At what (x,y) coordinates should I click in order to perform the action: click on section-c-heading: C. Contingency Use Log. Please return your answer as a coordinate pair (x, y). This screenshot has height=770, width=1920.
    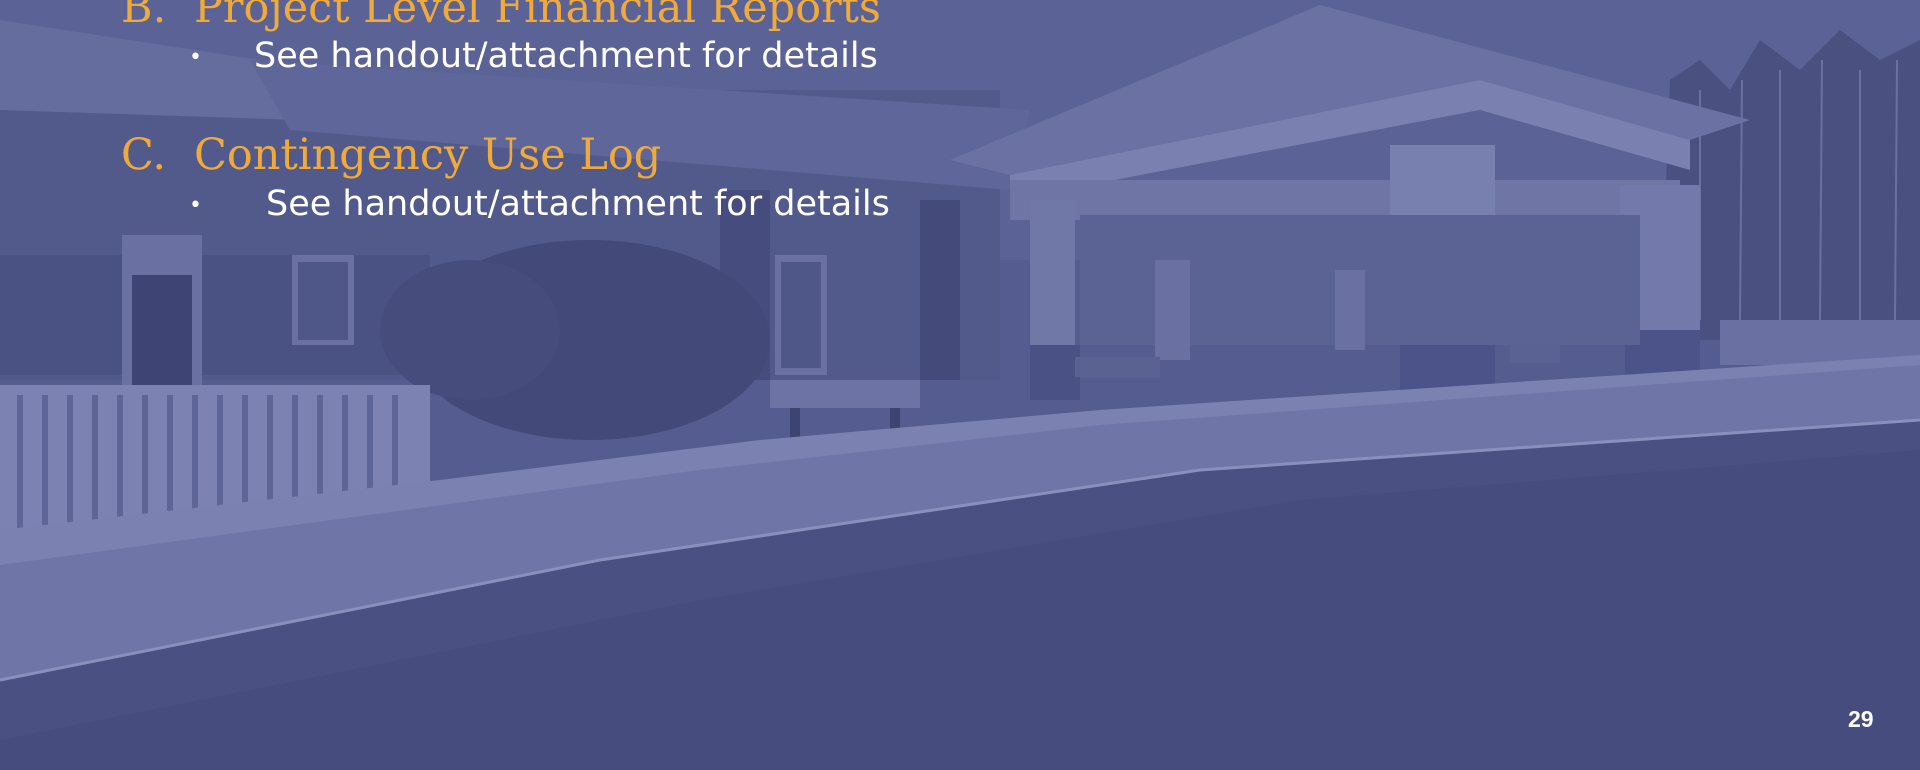
    Looking at the image, I should click on (391, 155).